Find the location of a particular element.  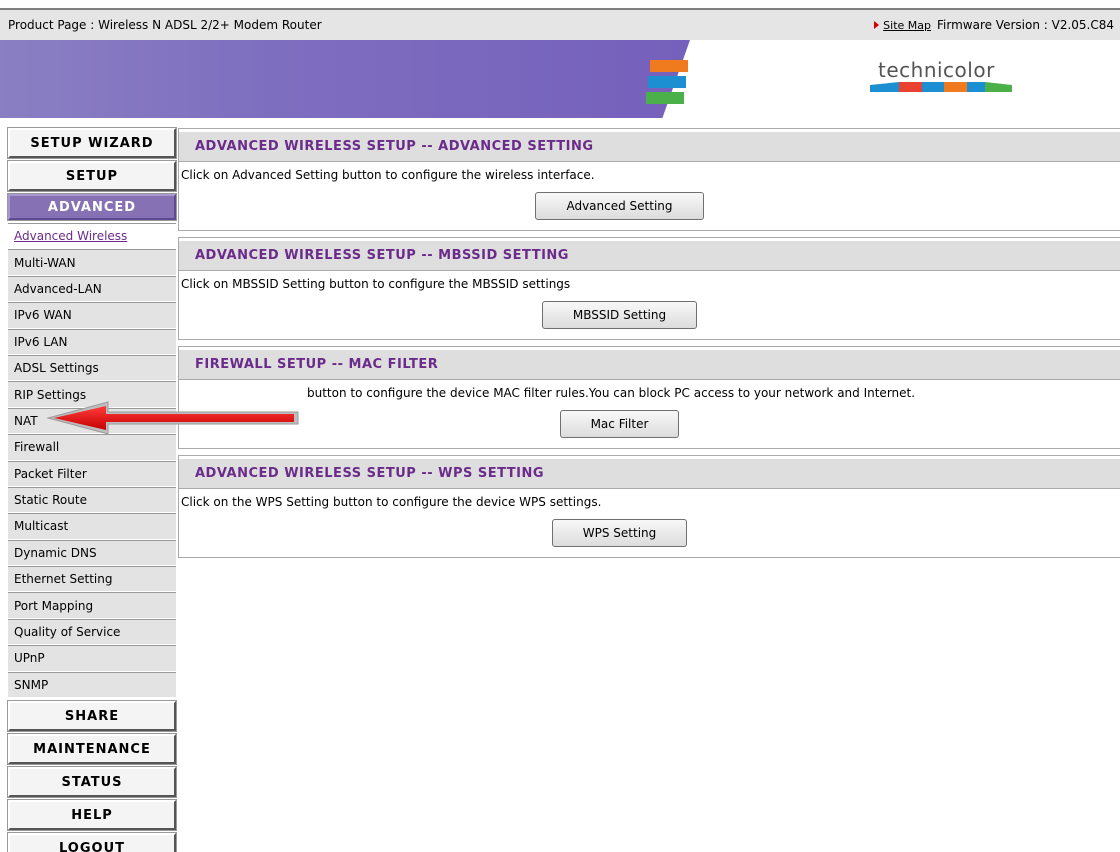

sidebar-item-adsl-settings: ADSL Settings is located at coordinates (92, 368).